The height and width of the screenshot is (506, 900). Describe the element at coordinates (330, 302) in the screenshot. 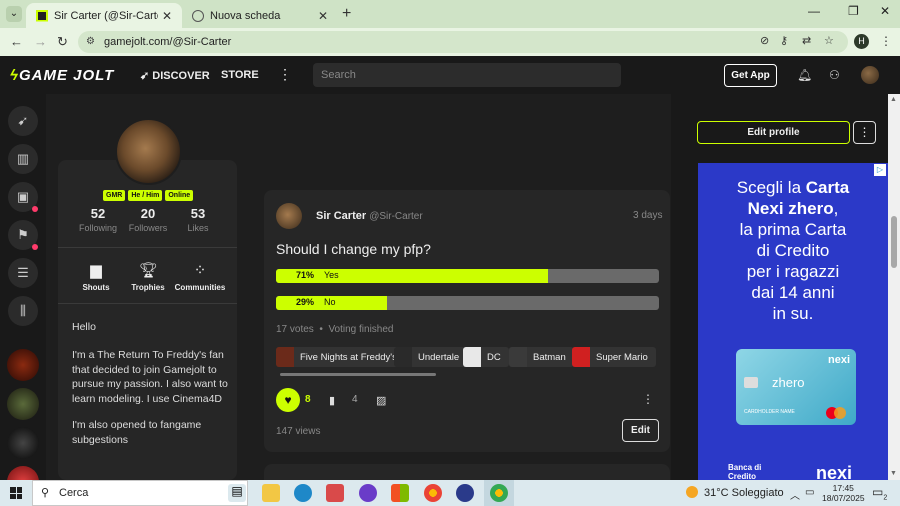

I see `poll-label: No` at that location.